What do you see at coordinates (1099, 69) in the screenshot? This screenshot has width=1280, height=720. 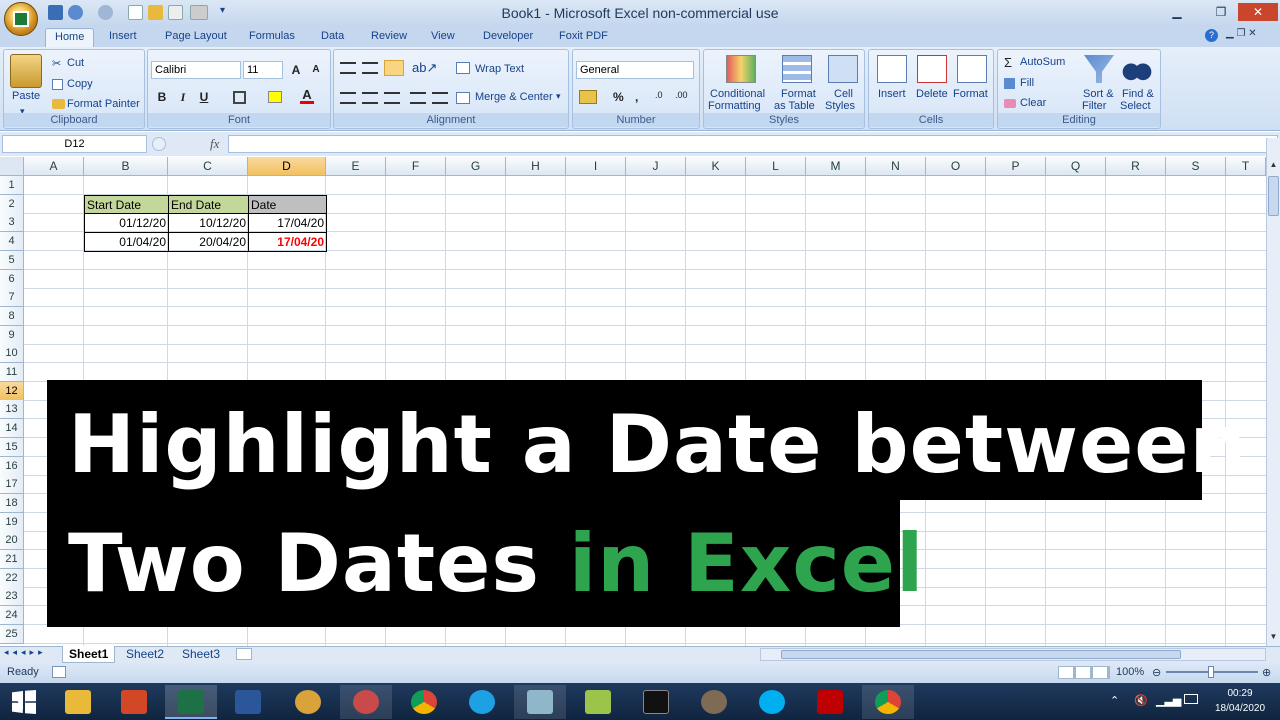 I see `sort-filter-icon` at bounding box center [1099, 69].